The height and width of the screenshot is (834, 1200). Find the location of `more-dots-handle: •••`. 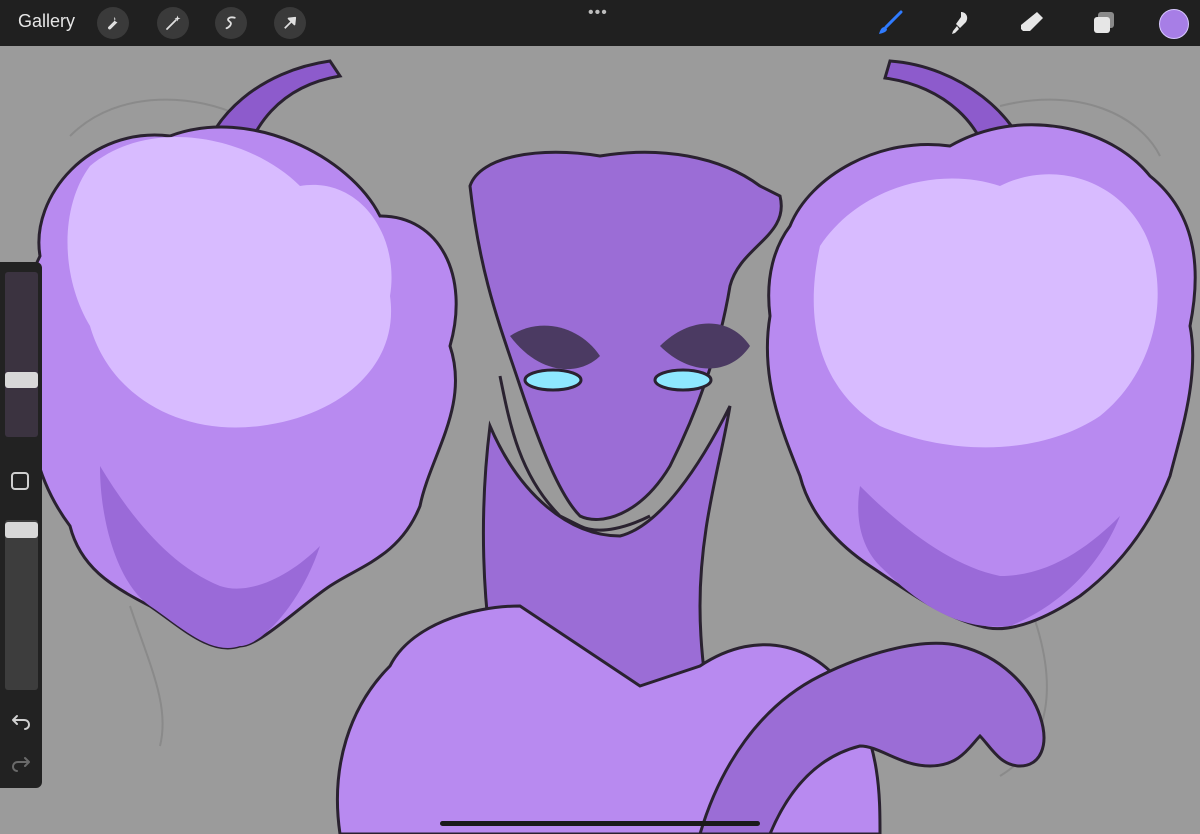

more-dots-handle: ••• is located at coordinates (598, 13).